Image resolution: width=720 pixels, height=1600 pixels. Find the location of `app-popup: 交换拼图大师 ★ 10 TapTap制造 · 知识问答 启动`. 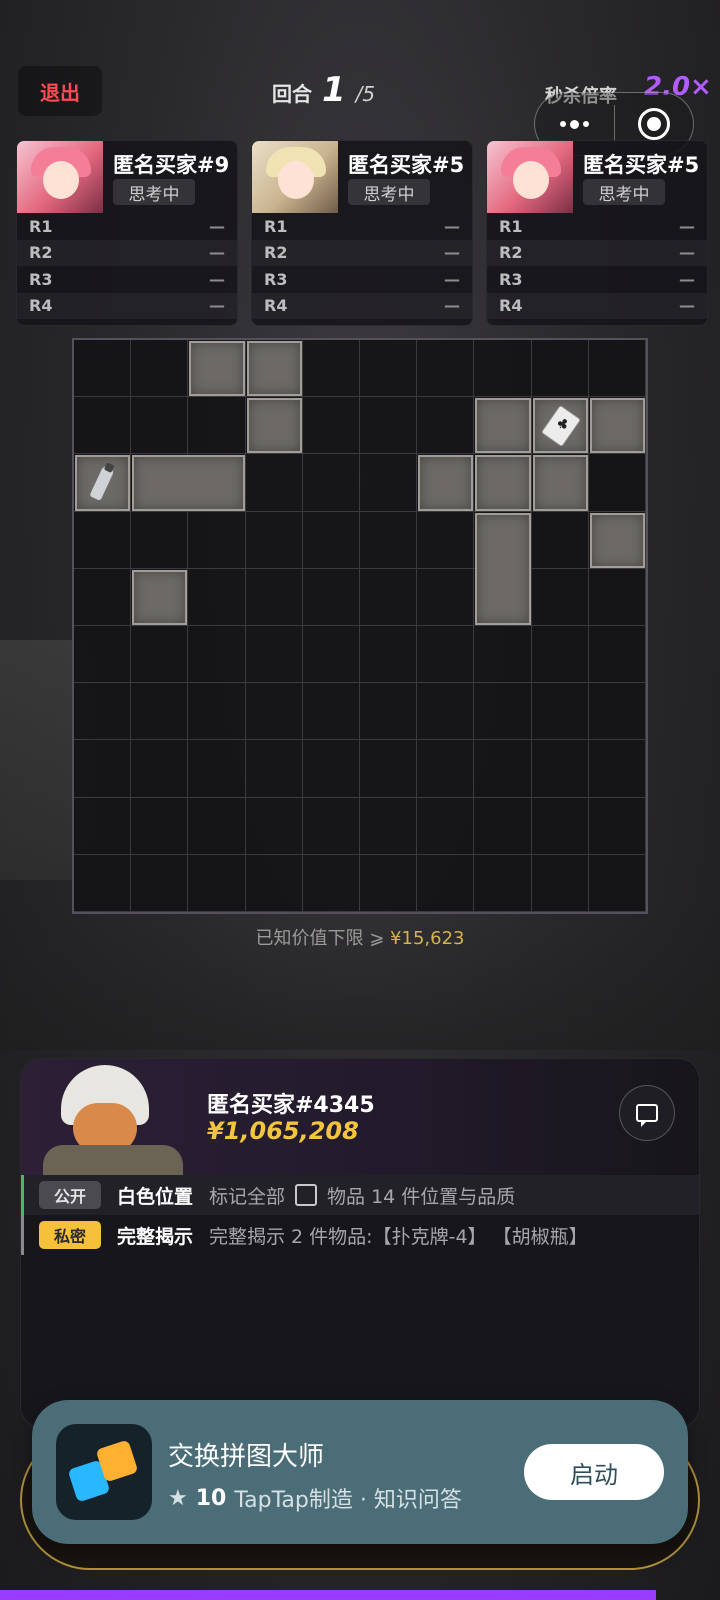

app-popup: 交换拼图大师 ★ 10 TapTap制造 · 知识问答 启动 is located at coordinates (360, 1472).